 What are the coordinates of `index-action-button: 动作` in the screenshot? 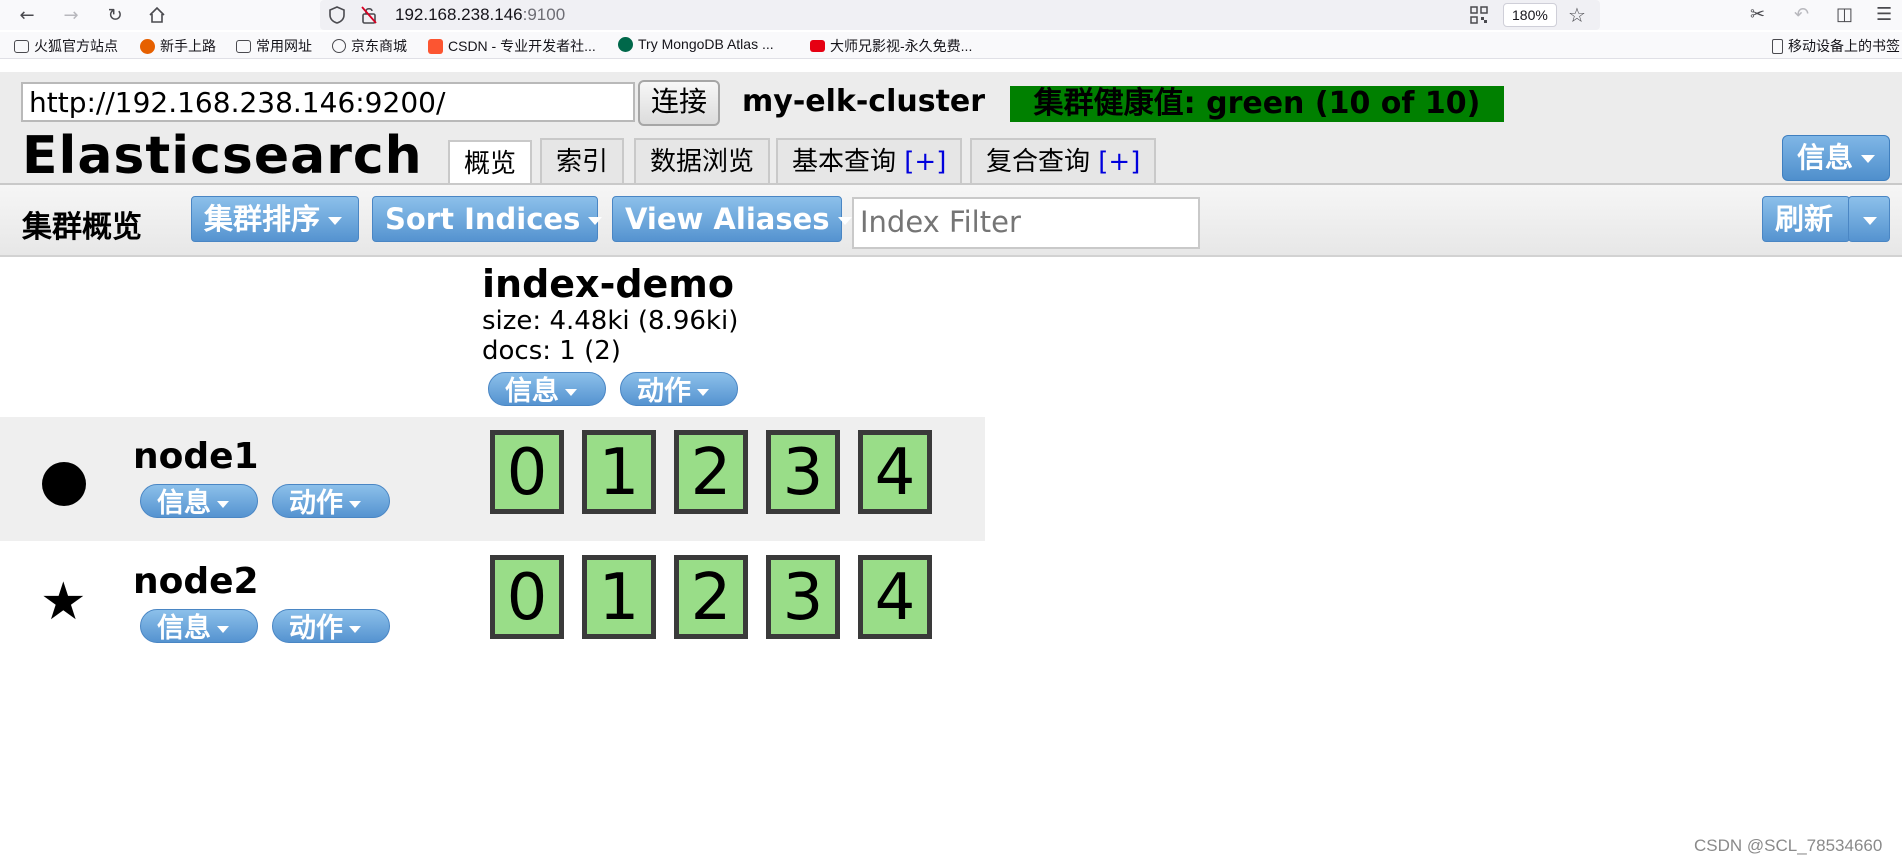 It's located at (679, 389).